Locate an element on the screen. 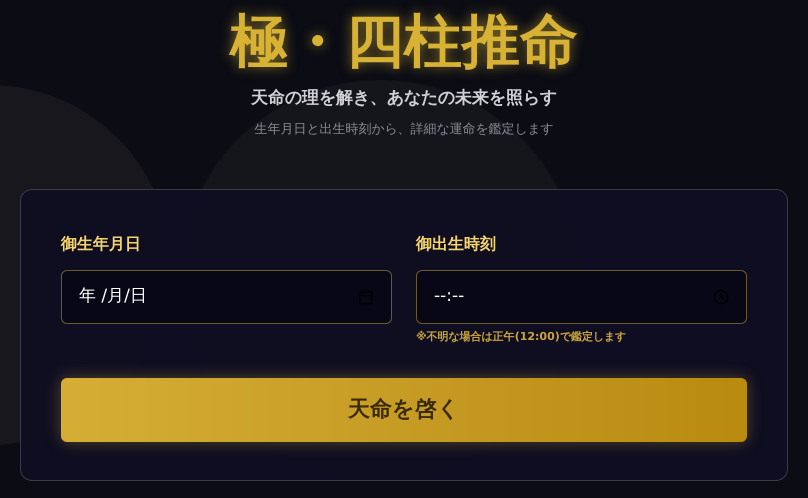 The width and height of the screenshot is (808, 498). field-label: 御生年月日 is located at coordinates (101, 244).